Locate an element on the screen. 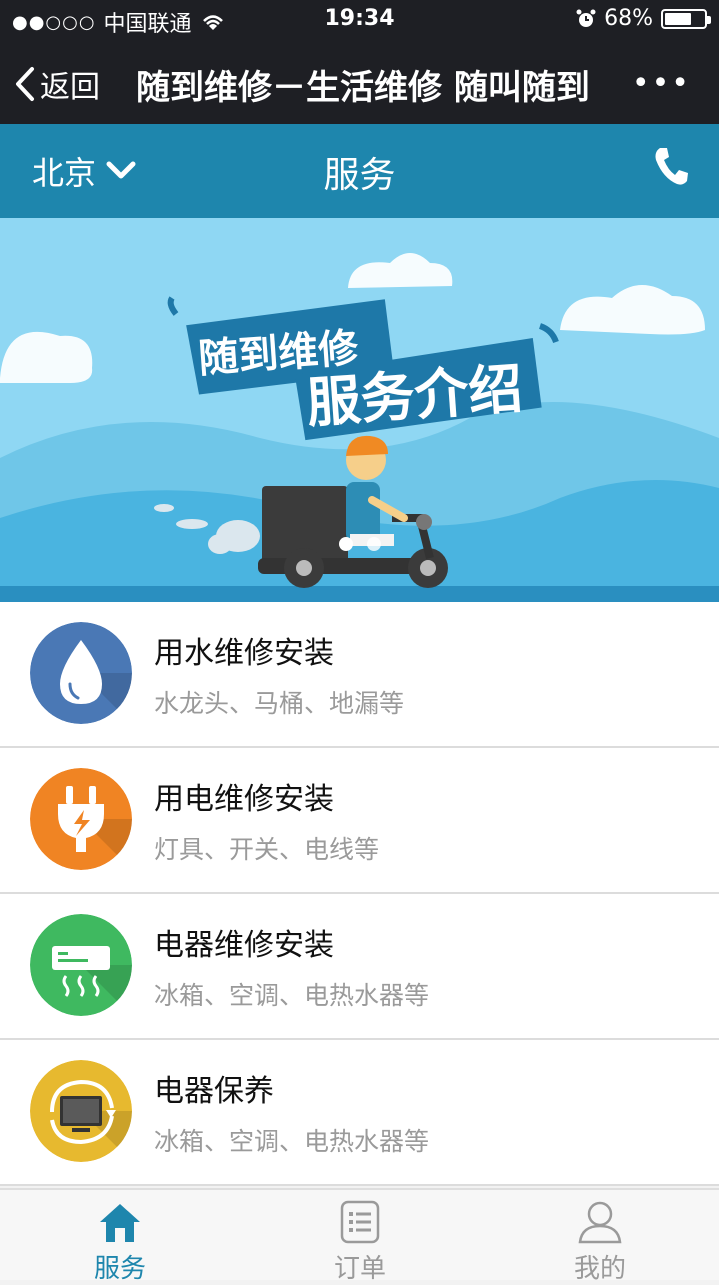 Image resolution: width=719 pixels, height=1285 pixels. service-icon-appliance is located at coordinates (81, 965).